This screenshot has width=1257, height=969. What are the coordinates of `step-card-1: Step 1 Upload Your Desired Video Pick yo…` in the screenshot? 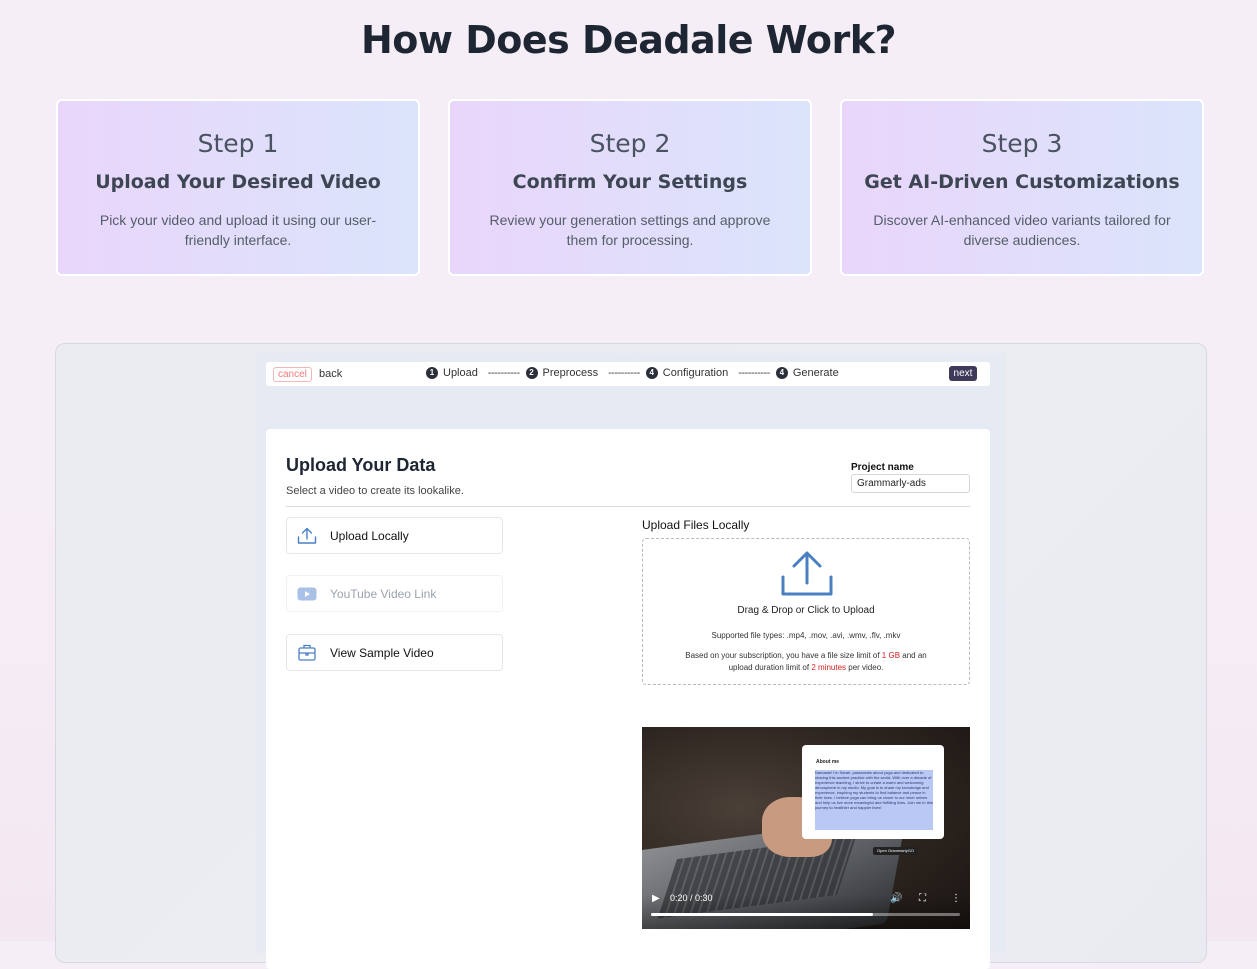 It's located at (238, 187).